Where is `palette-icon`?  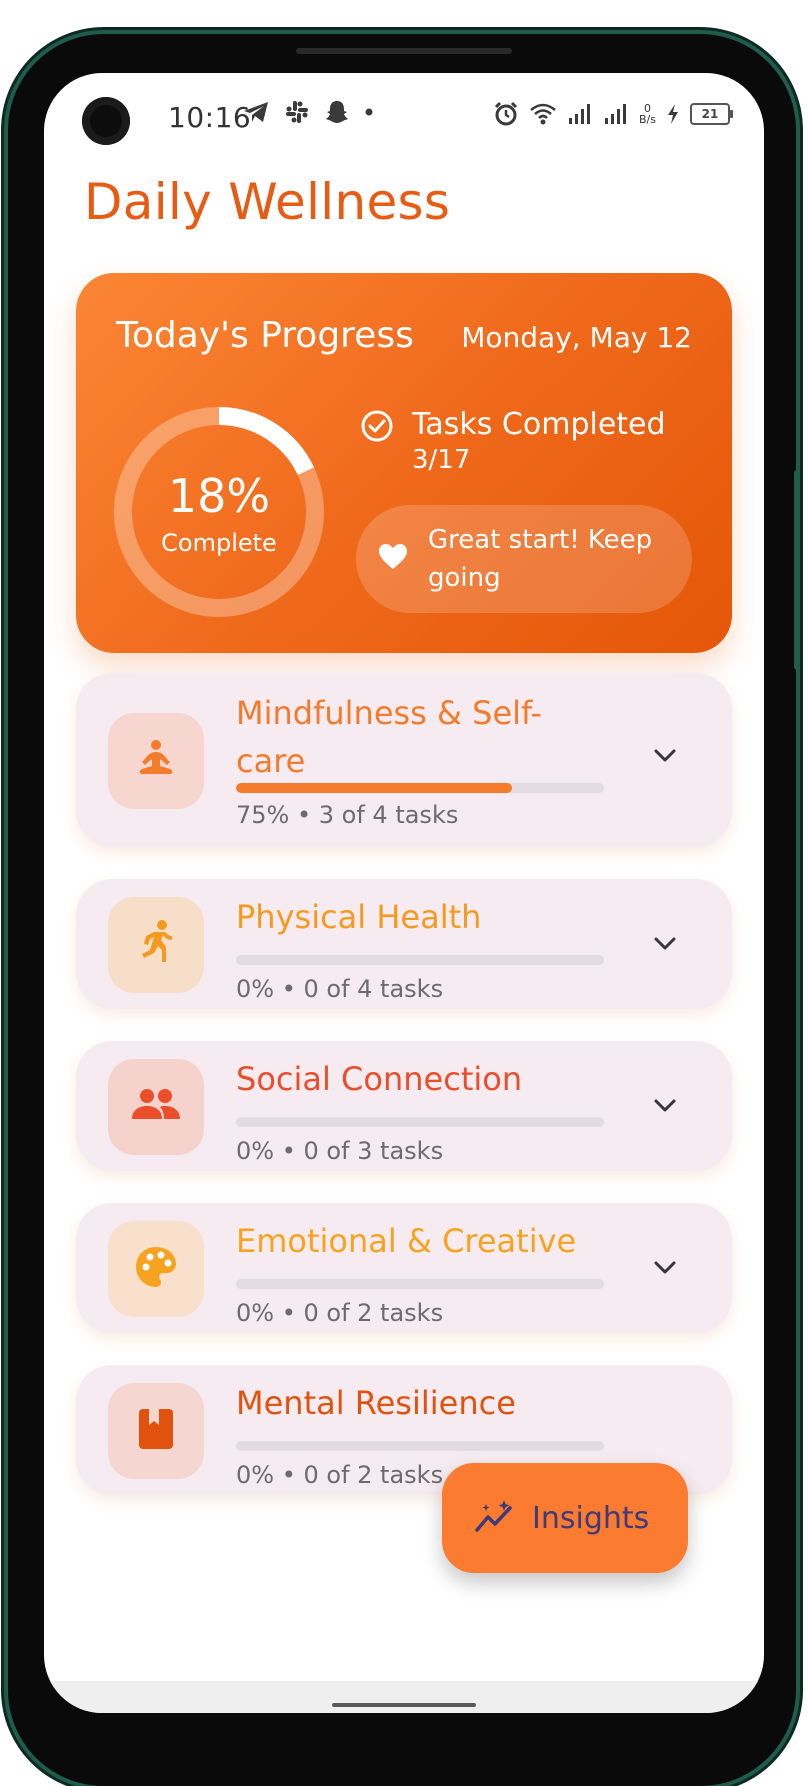
palette-icon is located at coordinates (156, 1269).